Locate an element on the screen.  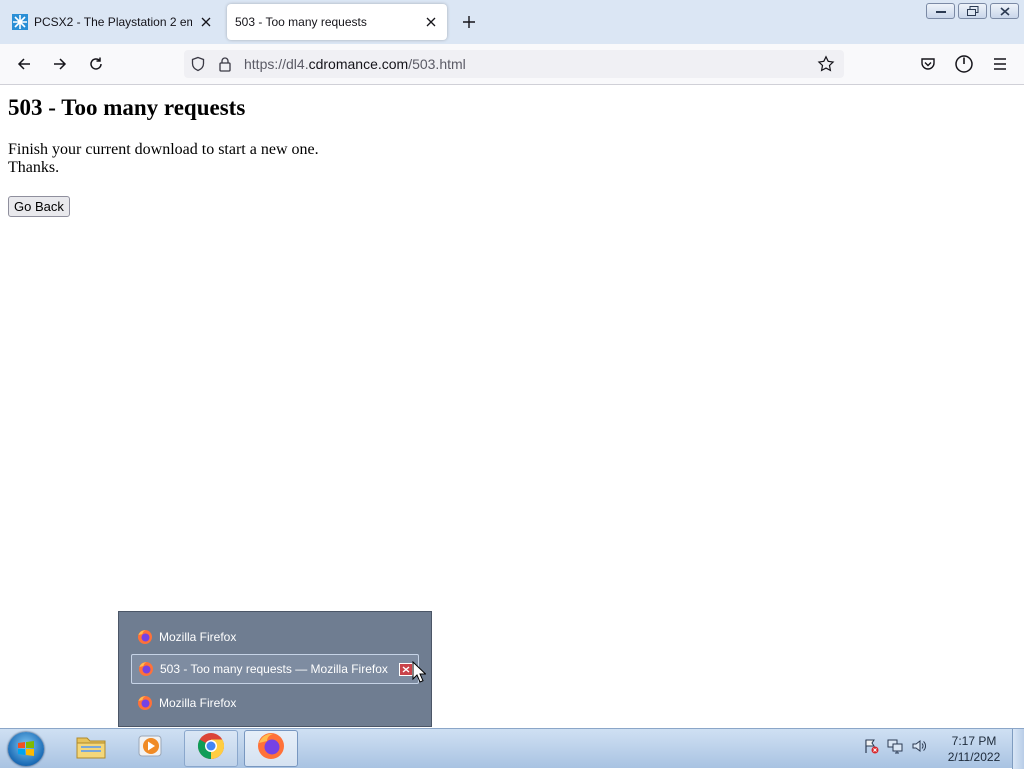
tab-title: PCSX2 - The Playstation 2 emulator is located at coordinates (113, 22).